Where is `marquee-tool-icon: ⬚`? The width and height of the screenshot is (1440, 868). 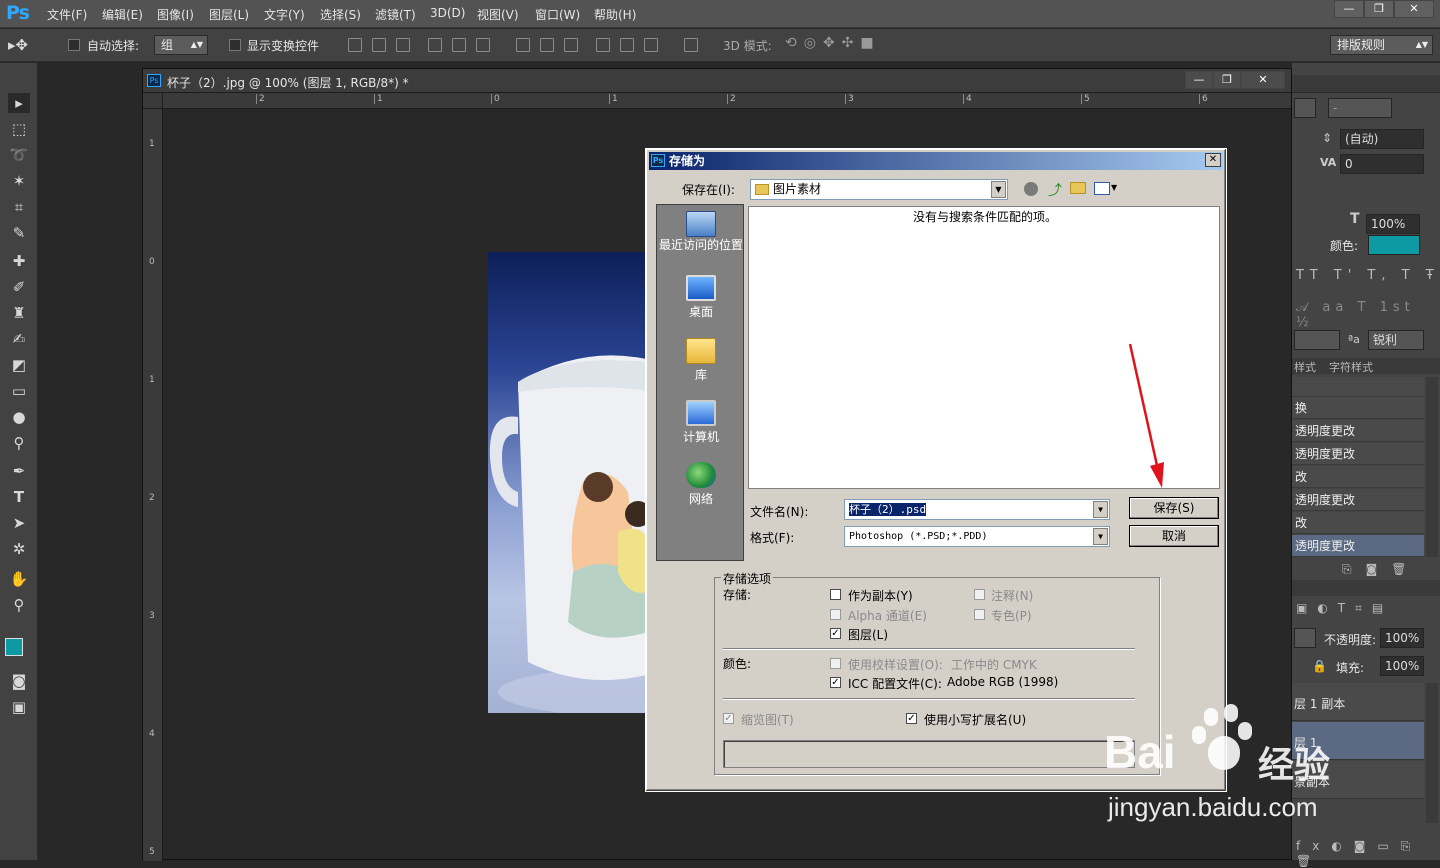
marquee-tool-icon: ⬚ is located at coordinates (19, 129).